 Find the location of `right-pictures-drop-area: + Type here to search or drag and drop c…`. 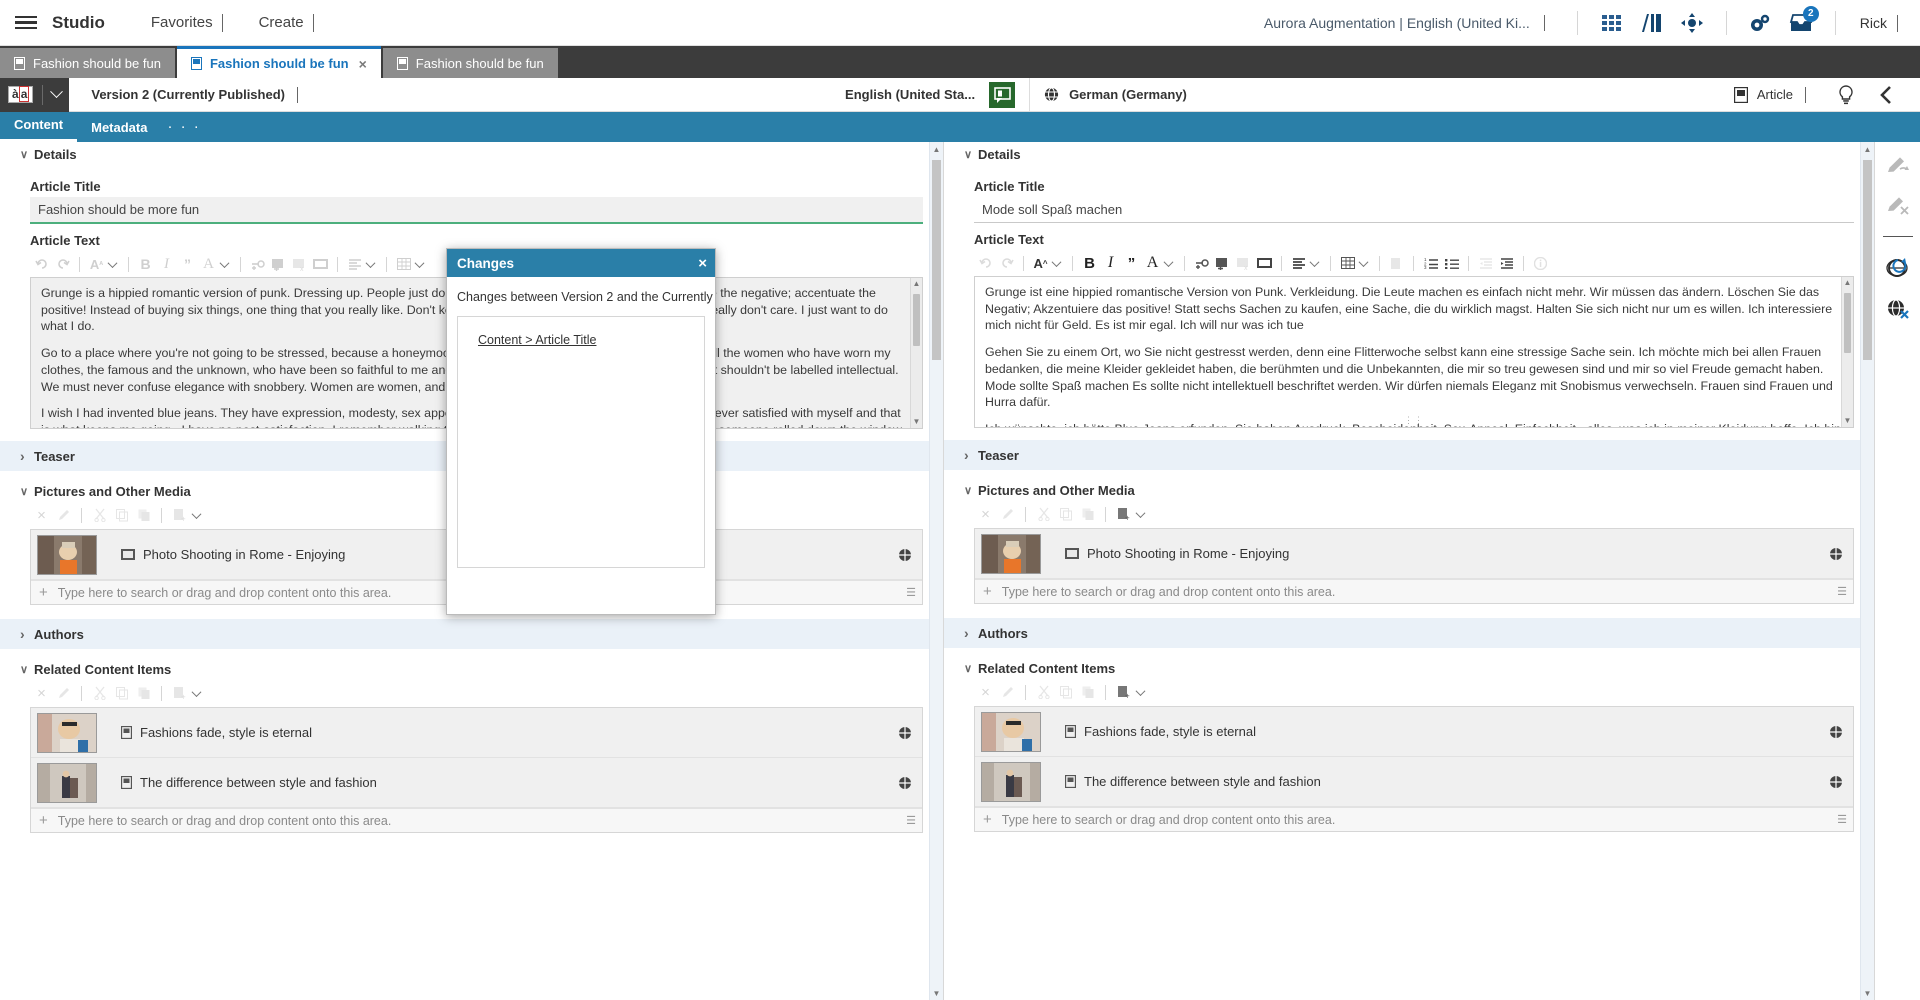

right-pictures-drop-area: + Type here to search or drag and drop c… is located at coordinates (1414, 591).